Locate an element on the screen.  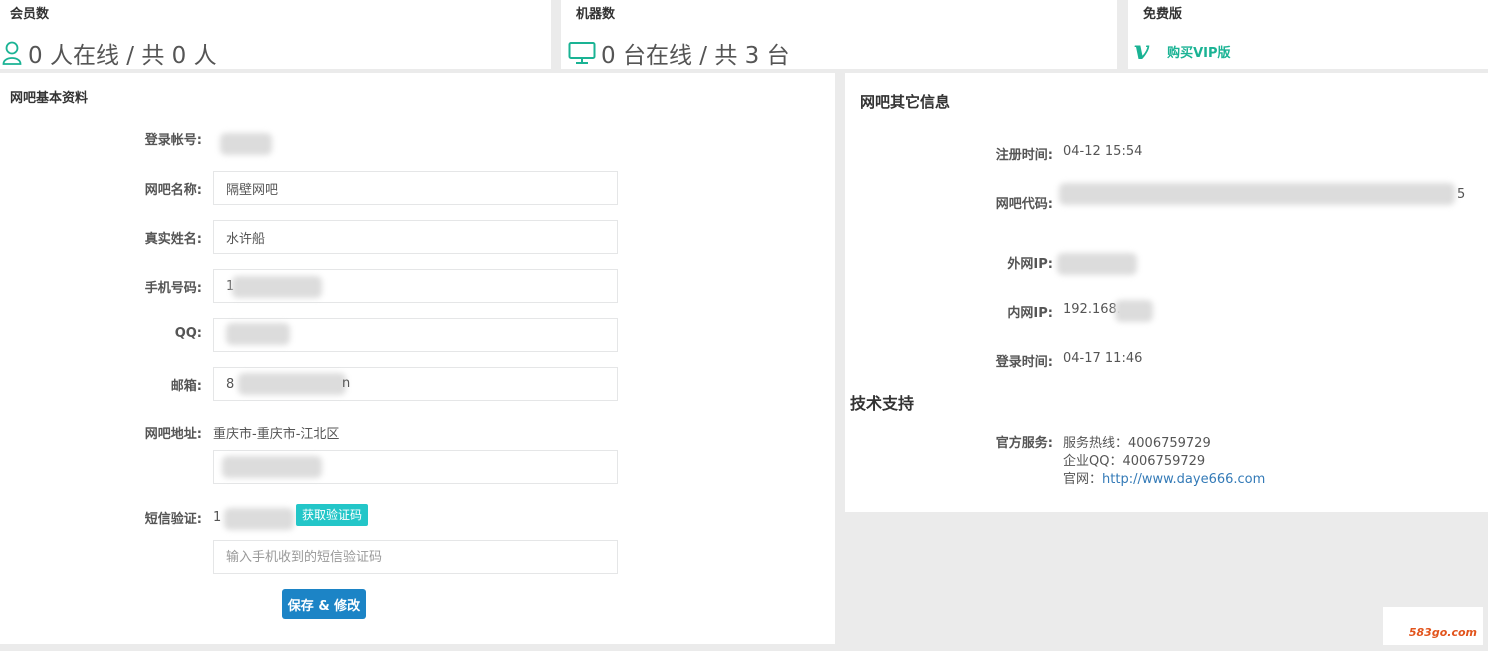
get-sms-code-button: 获取验证码 is located at coordinates (332, 515).